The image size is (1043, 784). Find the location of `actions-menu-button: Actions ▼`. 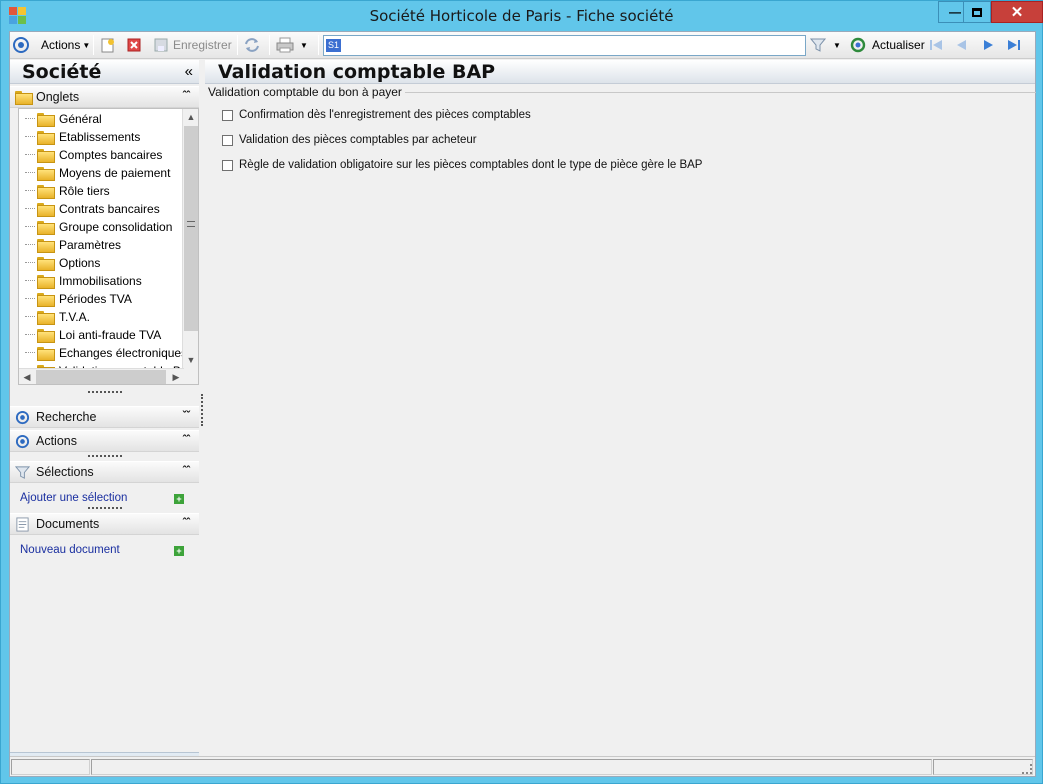

actions-menu-button: Actions ▼ is located at coordinates (65, 45).